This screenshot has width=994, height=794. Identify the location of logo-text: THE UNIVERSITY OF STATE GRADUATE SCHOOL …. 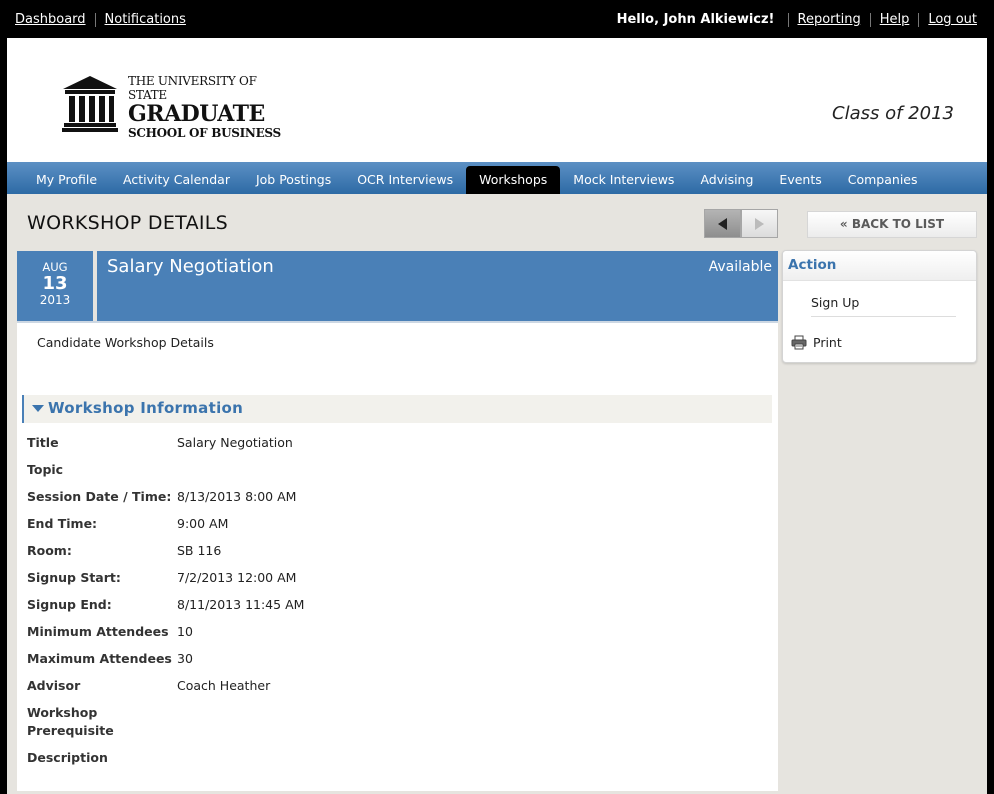
(209, 107).